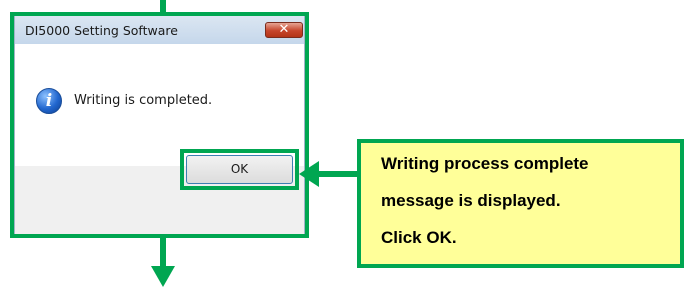 This screenshot has width=694, height=289. I want to click on dialog-title: DI5000 Setting Software, so click(101, 30).